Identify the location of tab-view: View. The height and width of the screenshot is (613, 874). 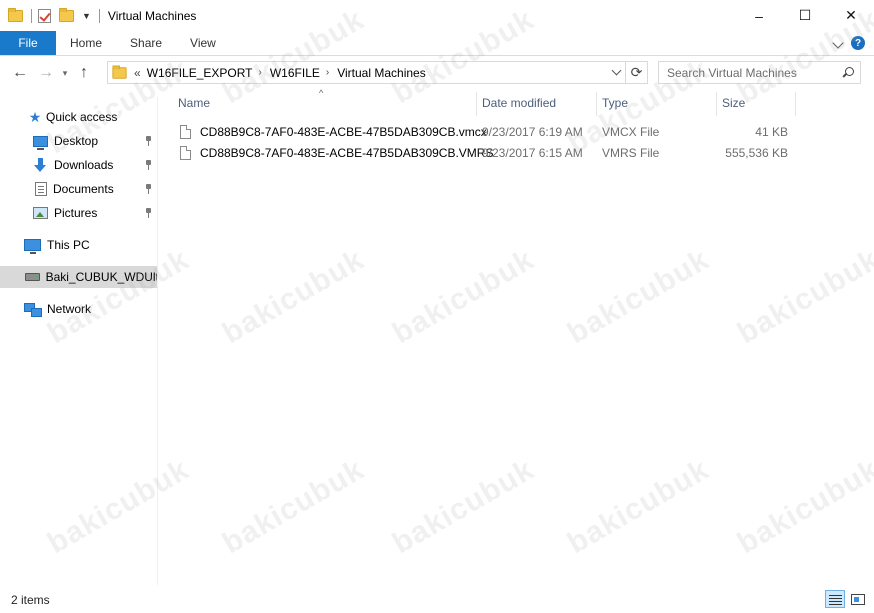
(203, 43).